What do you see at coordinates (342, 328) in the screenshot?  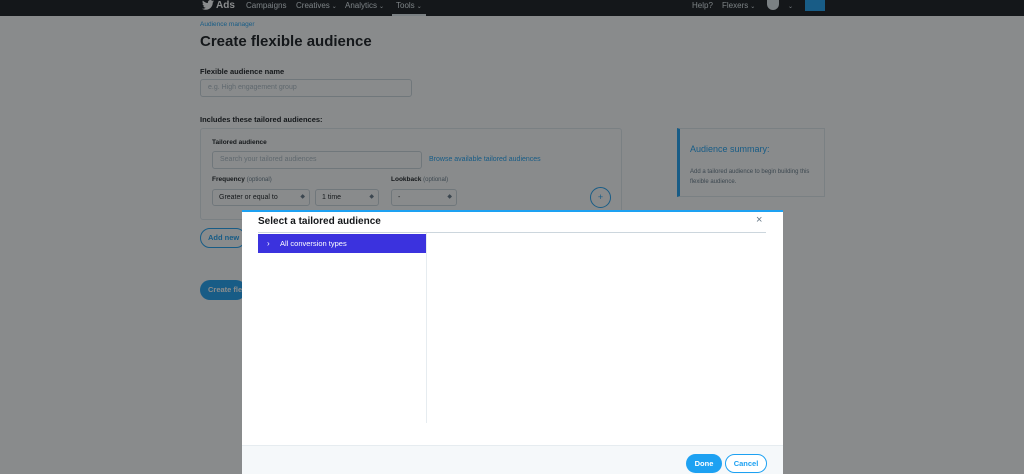 I see `audience-tree: › All conversion types` at bounding box center [342, 328].